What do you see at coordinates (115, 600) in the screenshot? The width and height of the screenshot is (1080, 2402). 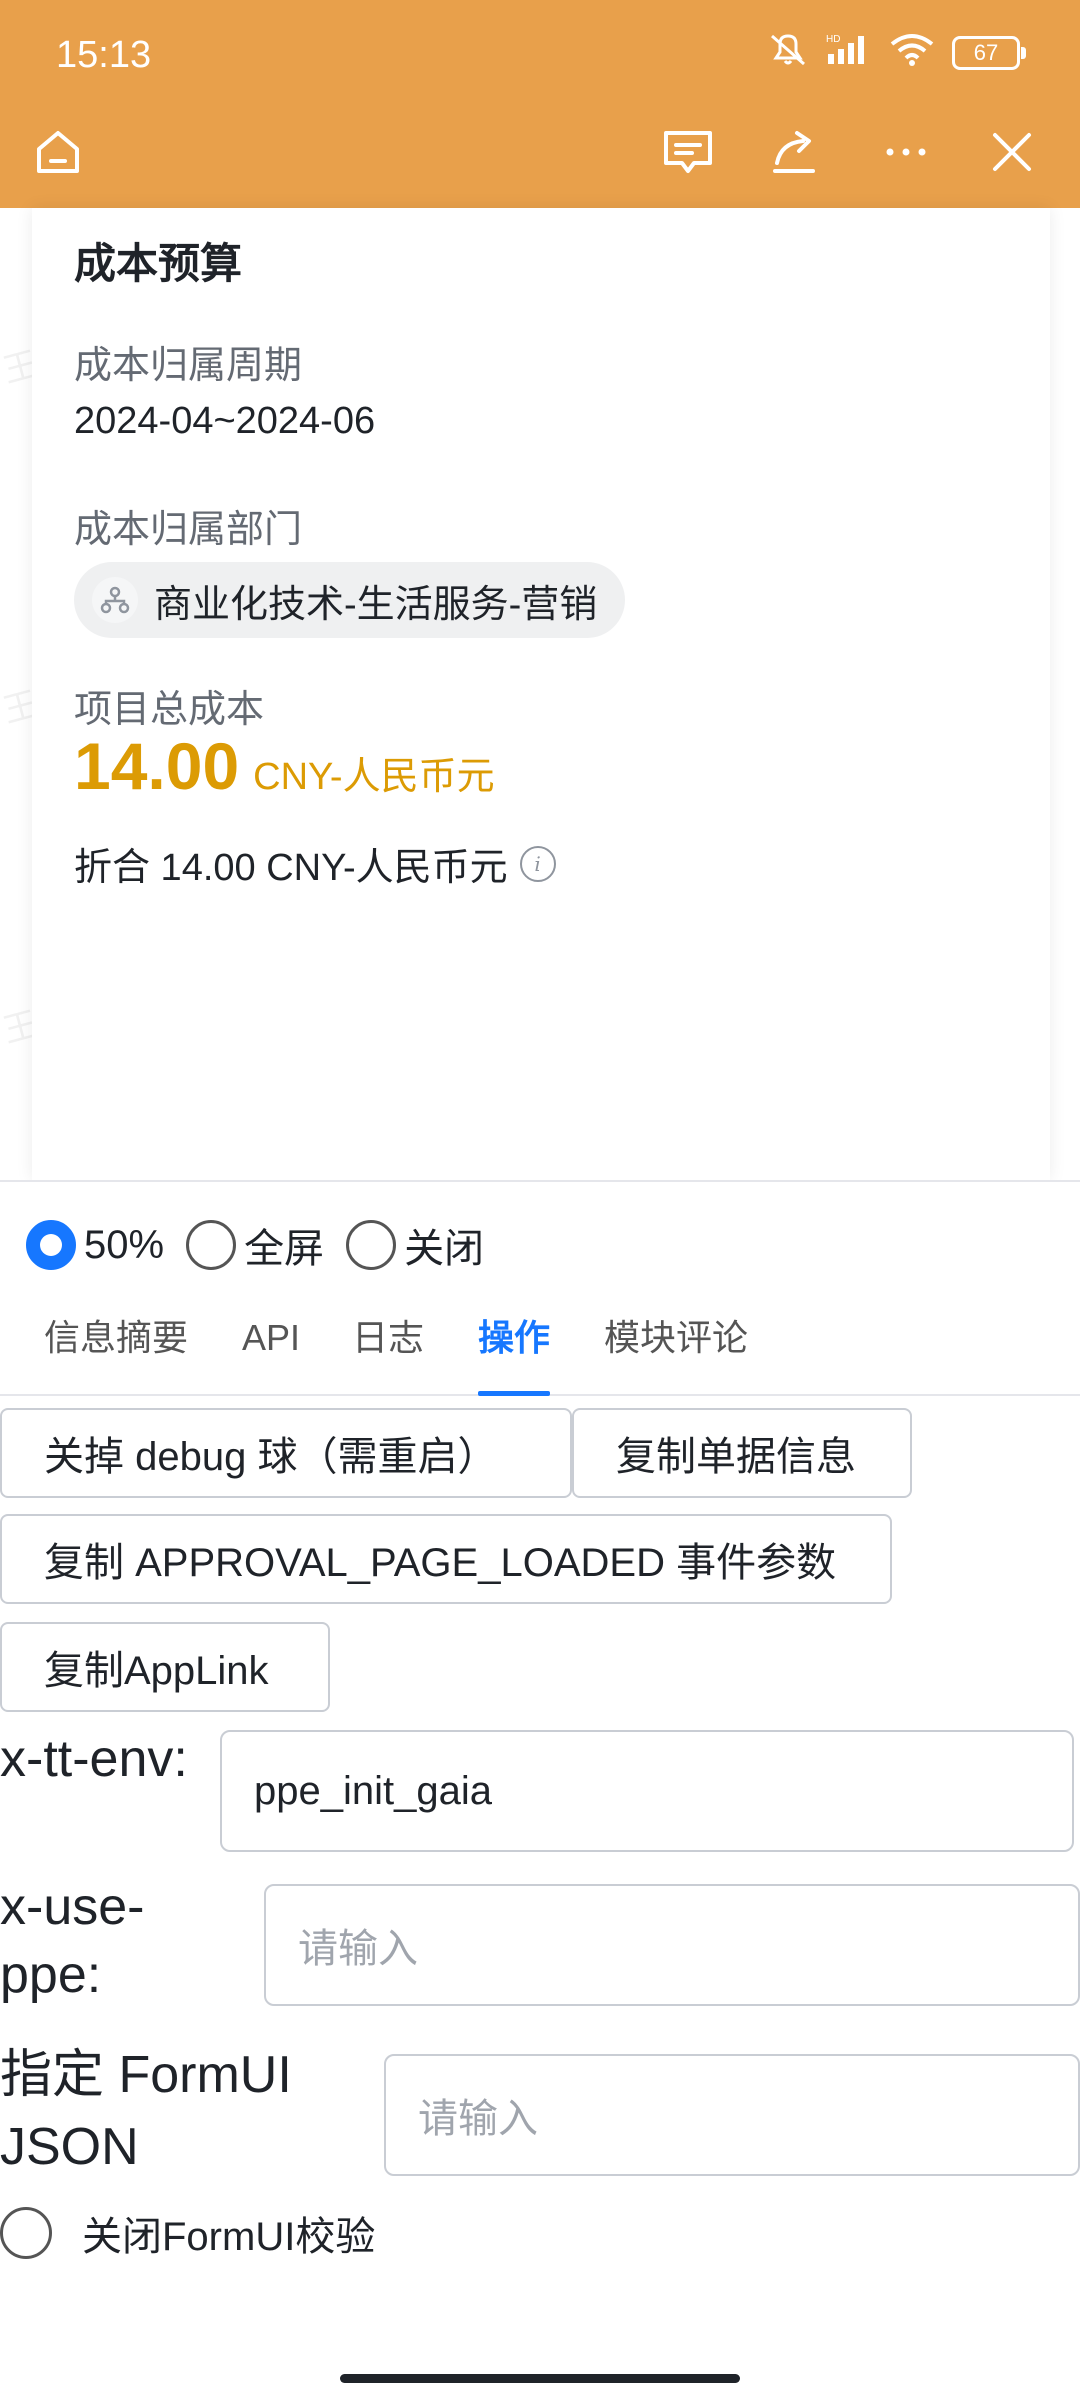 I see `department-icon` at bounding box center [115, 600].